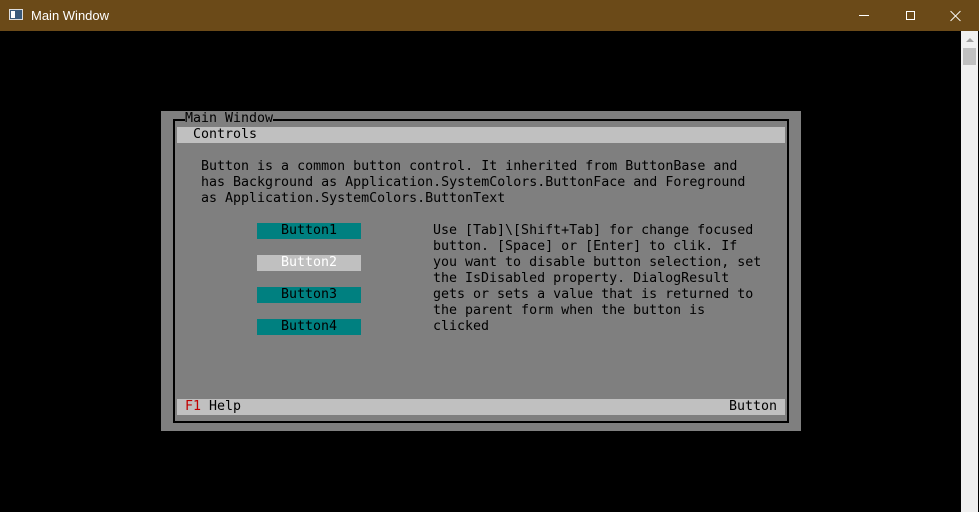  What do you see at coordinates (309, 295) in the screenshot?
I see `button3: Button3` at bounding box center [309, 295].